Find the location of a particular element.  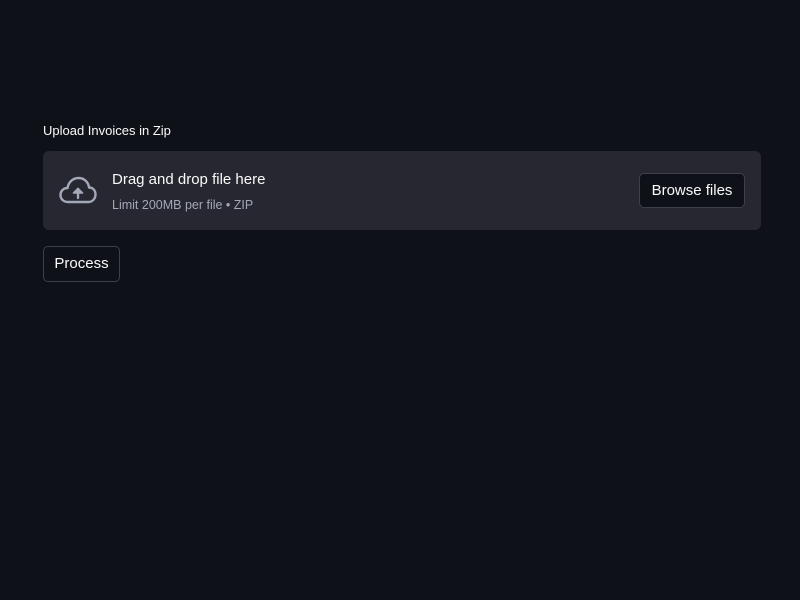

uploader-label: Upload Invoices in Zip is located at coordinates (107, 130).